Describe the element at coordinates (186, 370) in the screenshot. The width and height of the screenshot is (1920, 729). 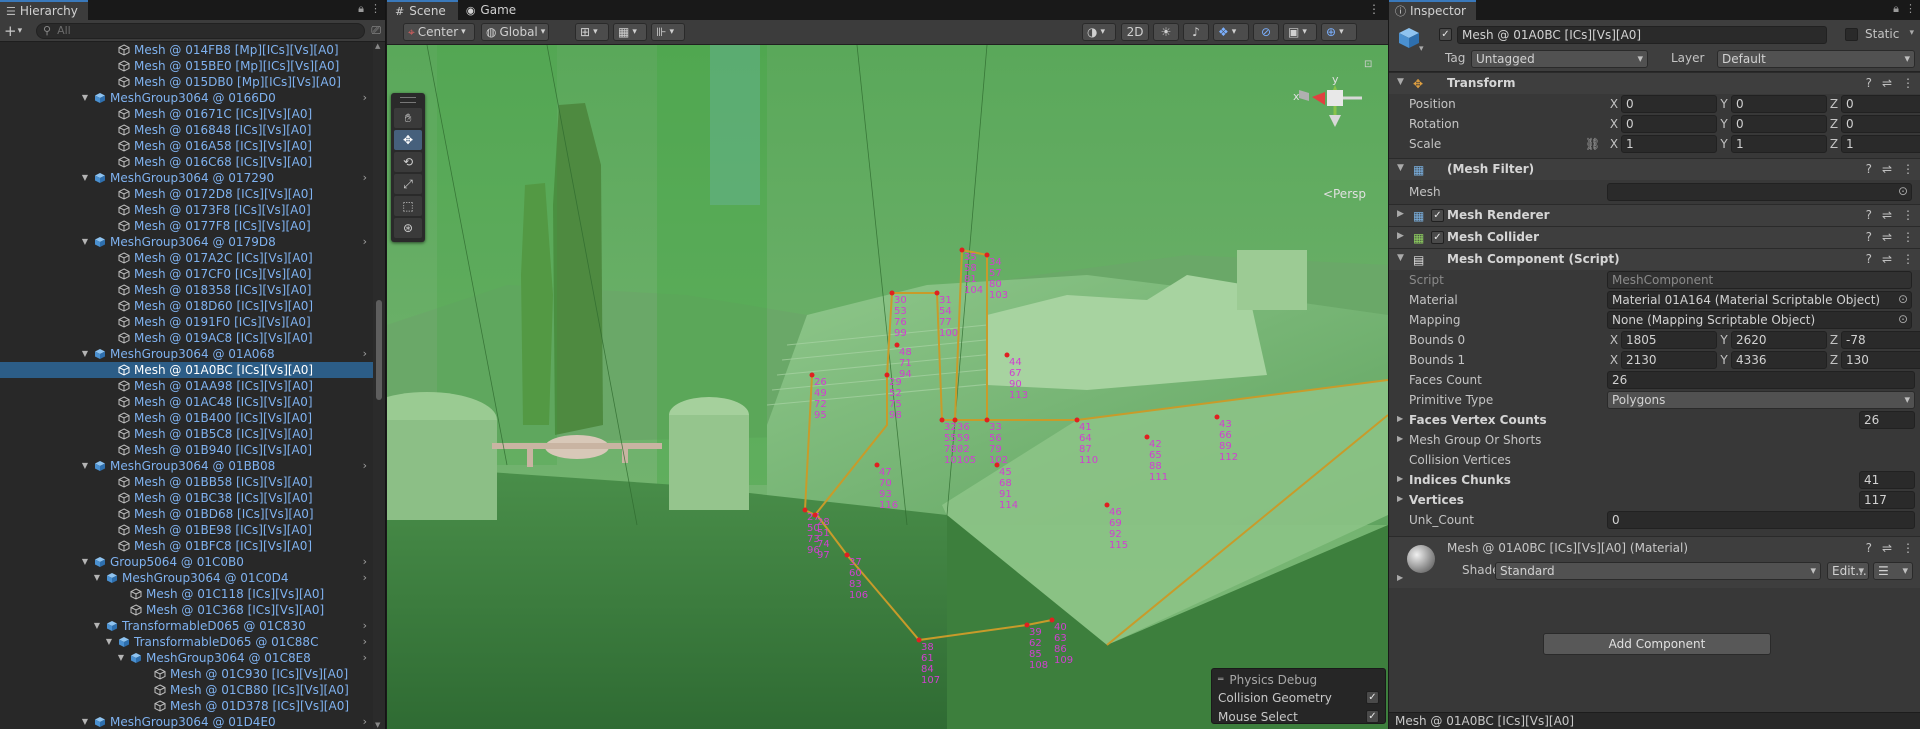
I see `hierarchy-mesh-row: Mesh @ 01A0BC [ICs][Vs][A0]` at that location.